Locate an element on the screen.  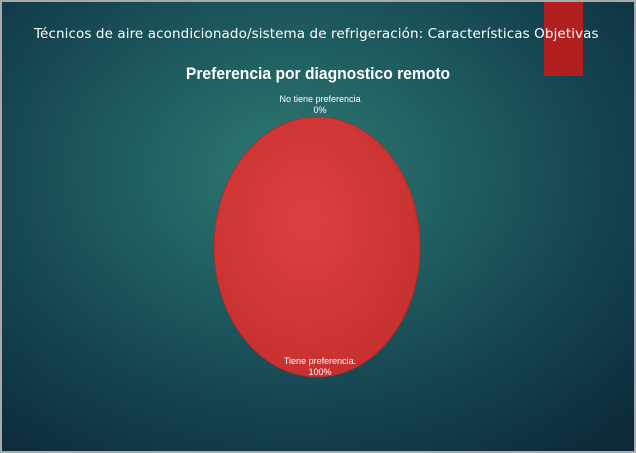
slice-name: Tiene preferencia. is located at coordinates (320, 361).